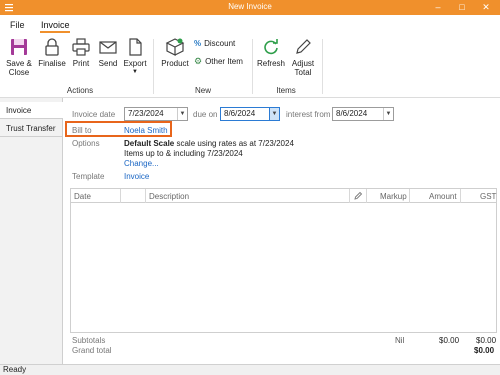 This screenshot has height=375, width=500. Describe the element at coordinates (449, 340) in the screenshot. I see `subtotal-amount: $0.00` at that location.